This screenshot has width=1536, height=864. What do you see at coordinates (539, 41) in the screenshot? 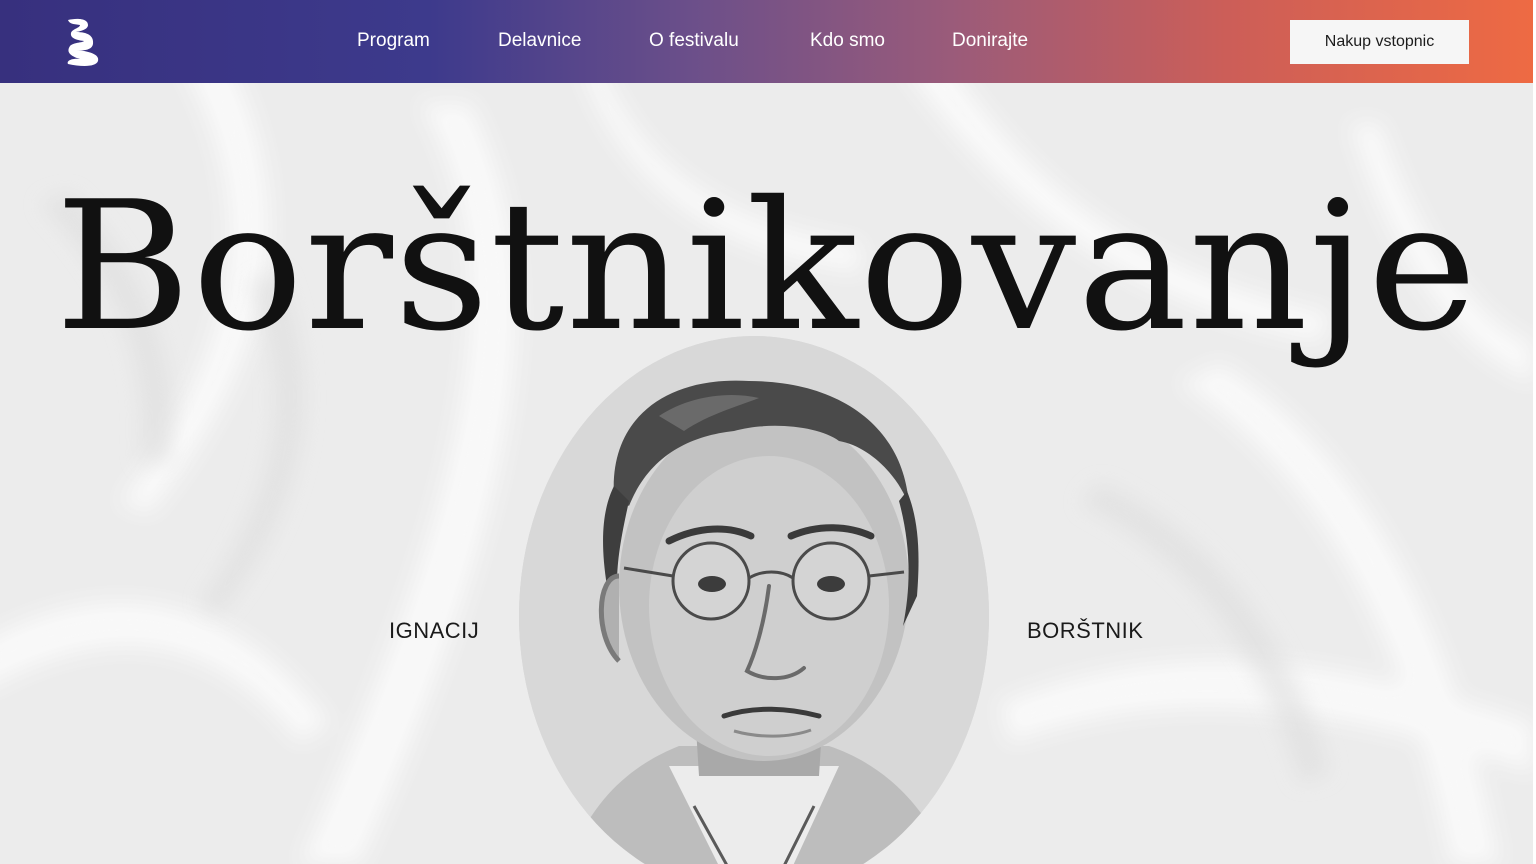
I see `nav-item-delavnice: Delavnice` at bounding box center [539, 41].